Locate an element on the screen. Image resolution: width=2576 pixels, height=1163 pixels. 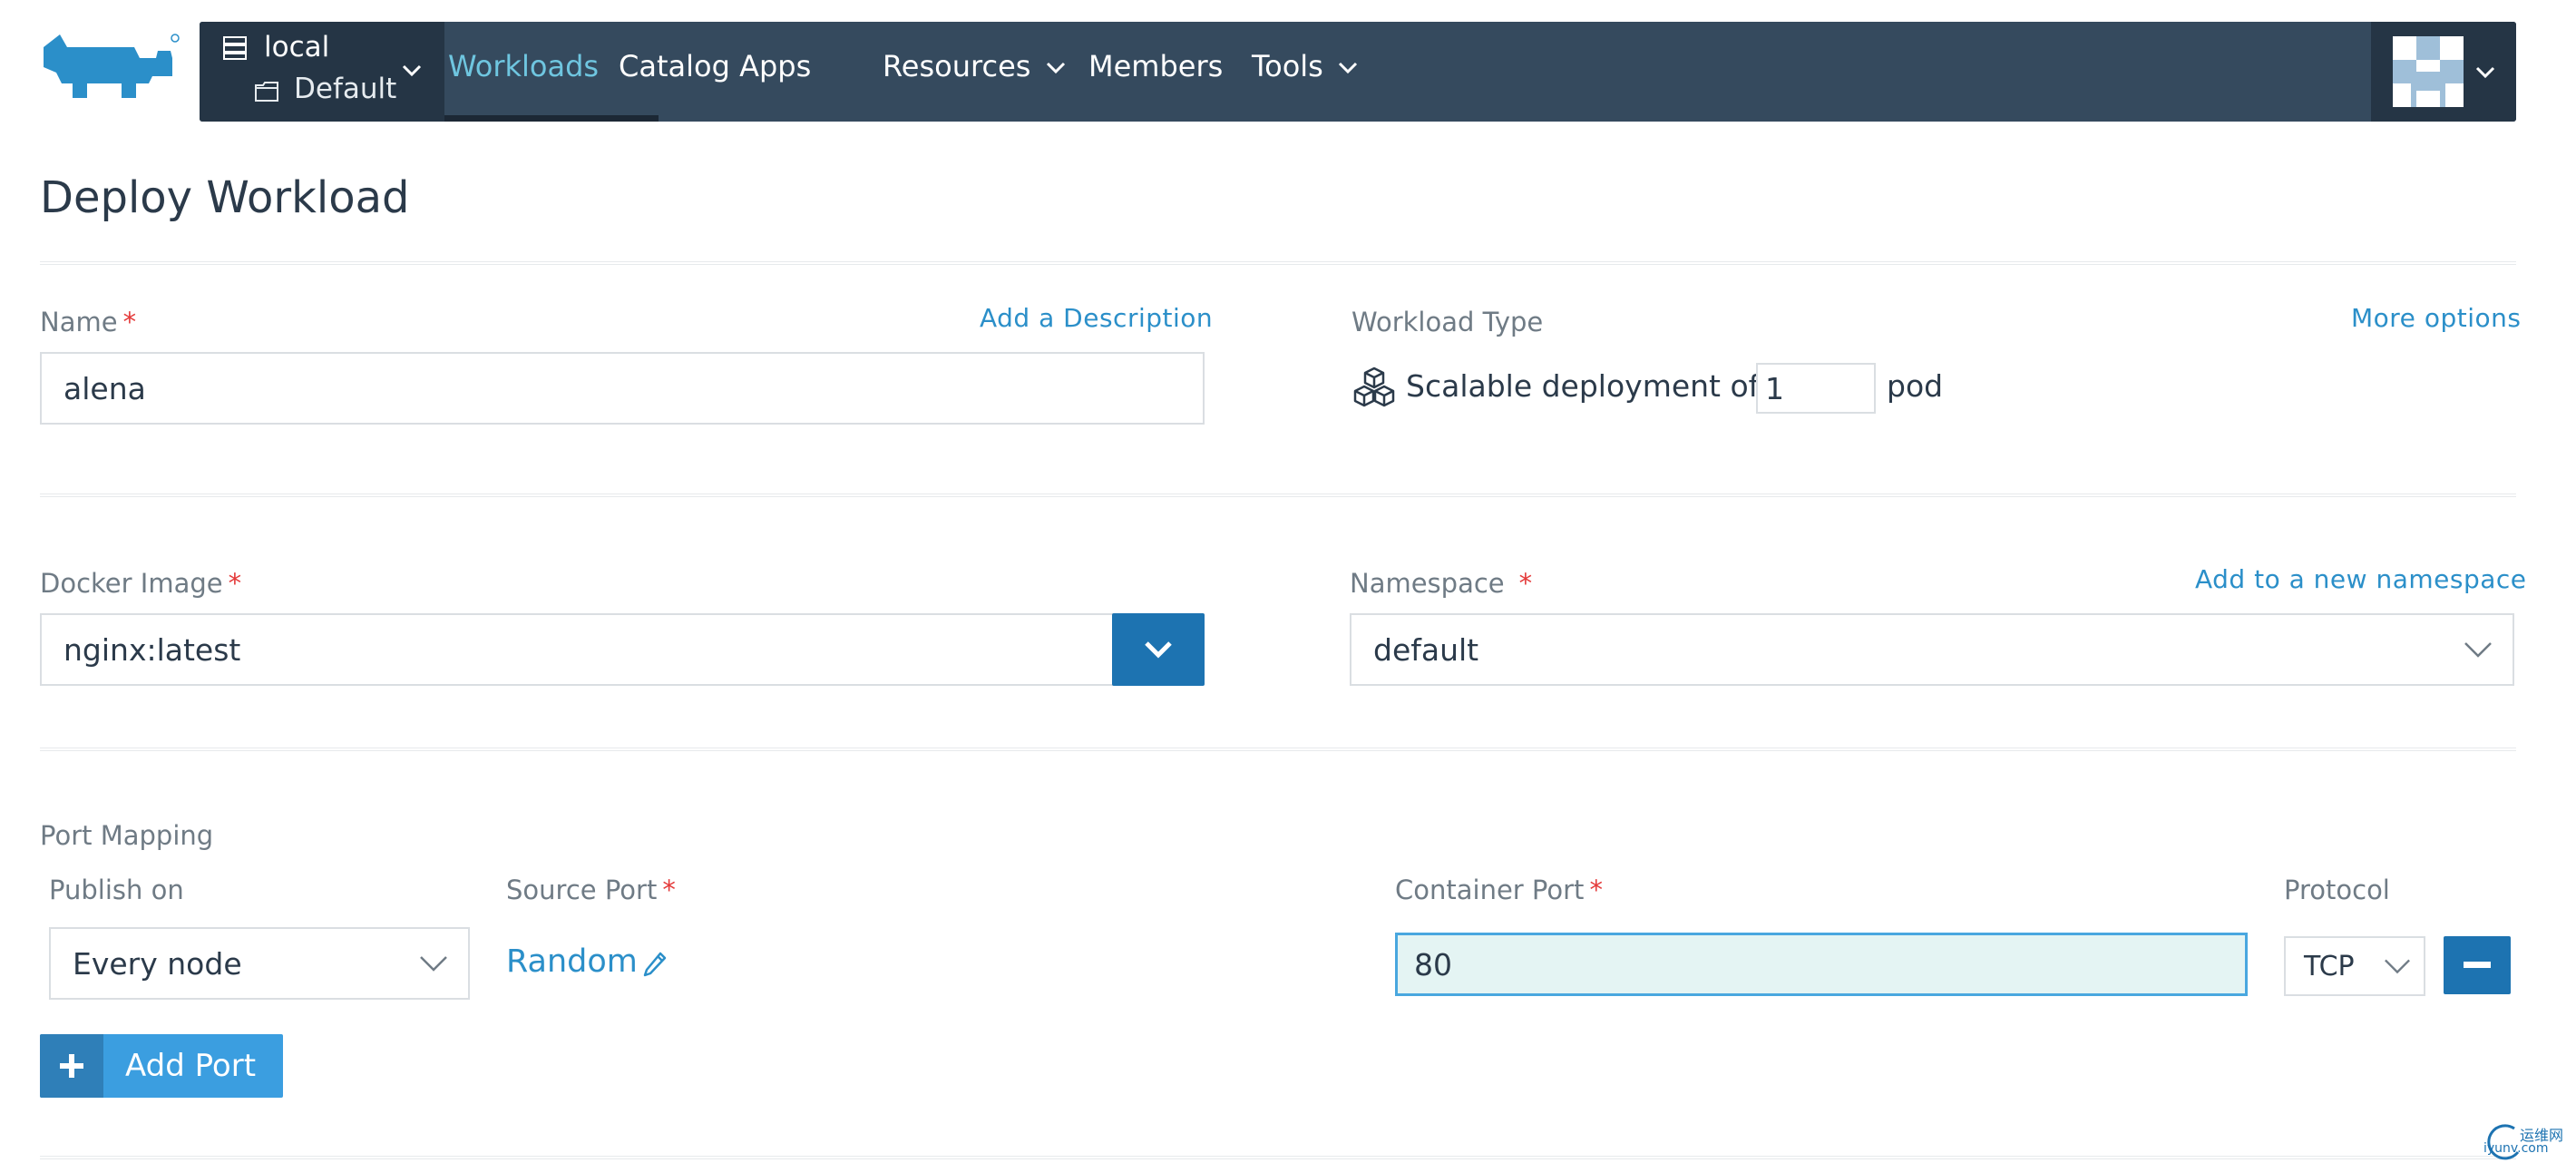
protocol-label: Protocol is located at coordinates (2337, 890).